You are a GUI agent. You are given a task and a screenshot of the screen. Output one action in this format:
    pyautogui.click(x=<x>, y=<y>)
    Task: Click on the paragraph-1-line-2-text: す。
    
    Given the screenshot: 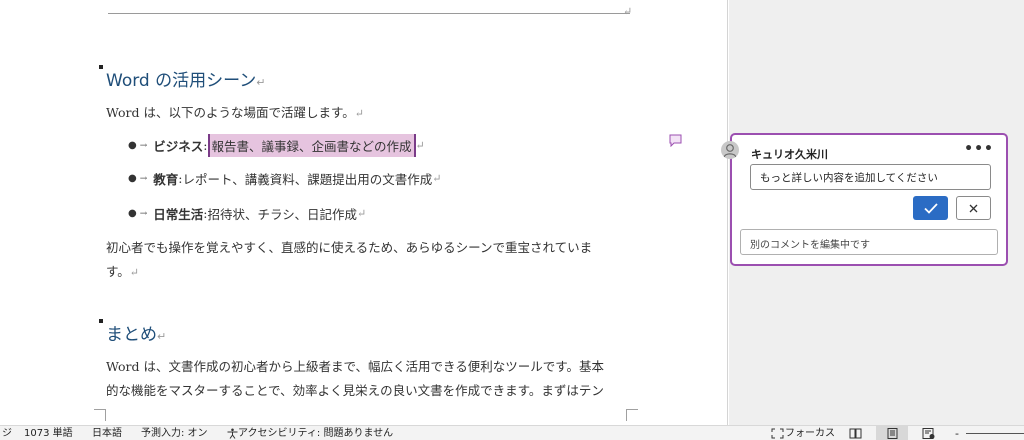 What is the action you would take?
    pyautogui.click(x=118, y=271)
    